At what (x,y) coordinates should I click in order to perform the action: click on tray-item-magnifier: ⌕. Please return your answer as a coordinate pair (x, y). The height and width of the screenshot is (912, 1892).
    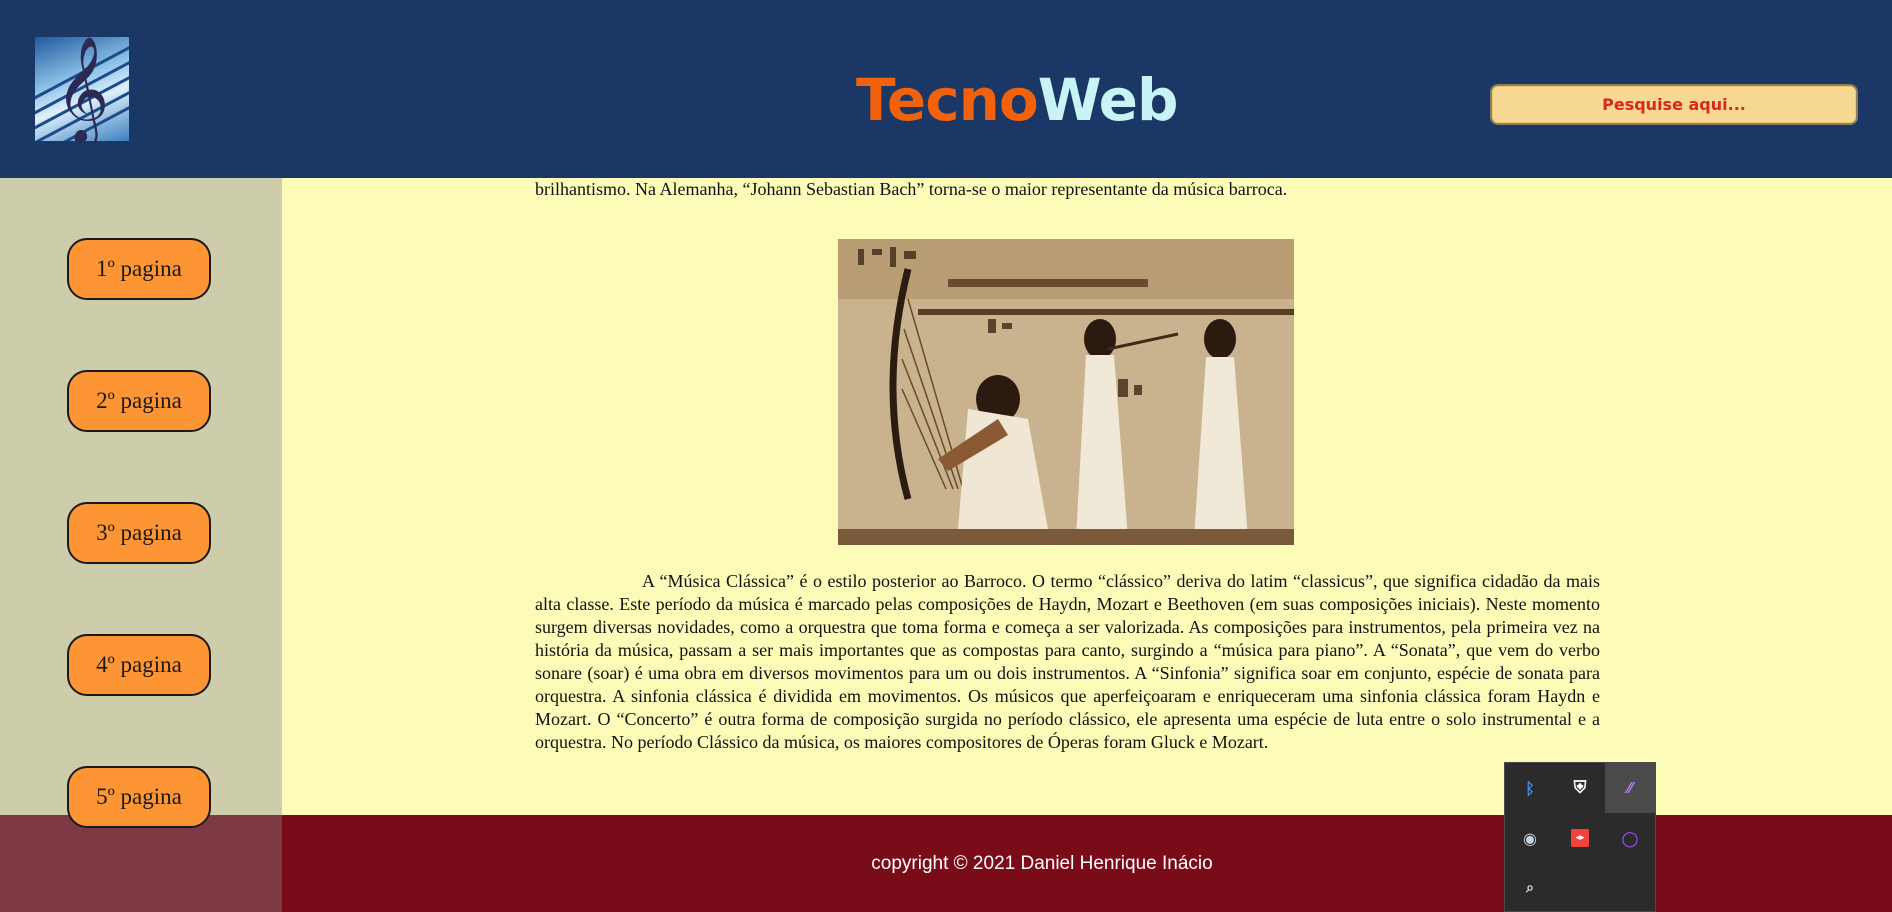
    Looking at the image, I should click on (1530, 887).